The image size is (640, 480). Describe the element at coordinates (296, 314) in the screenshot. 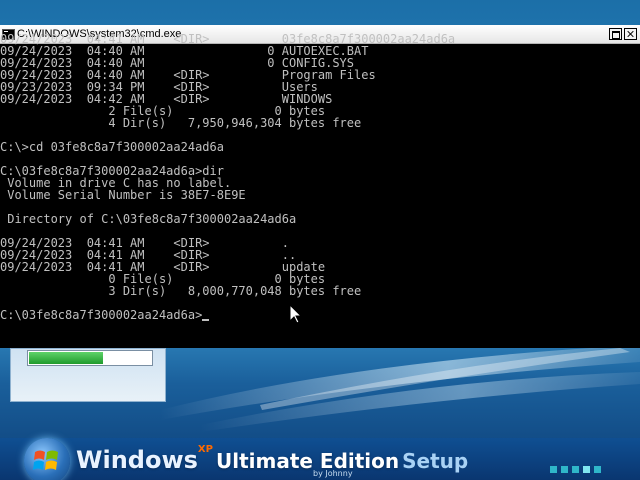

I see `mouse-pointer-icon` at that location.